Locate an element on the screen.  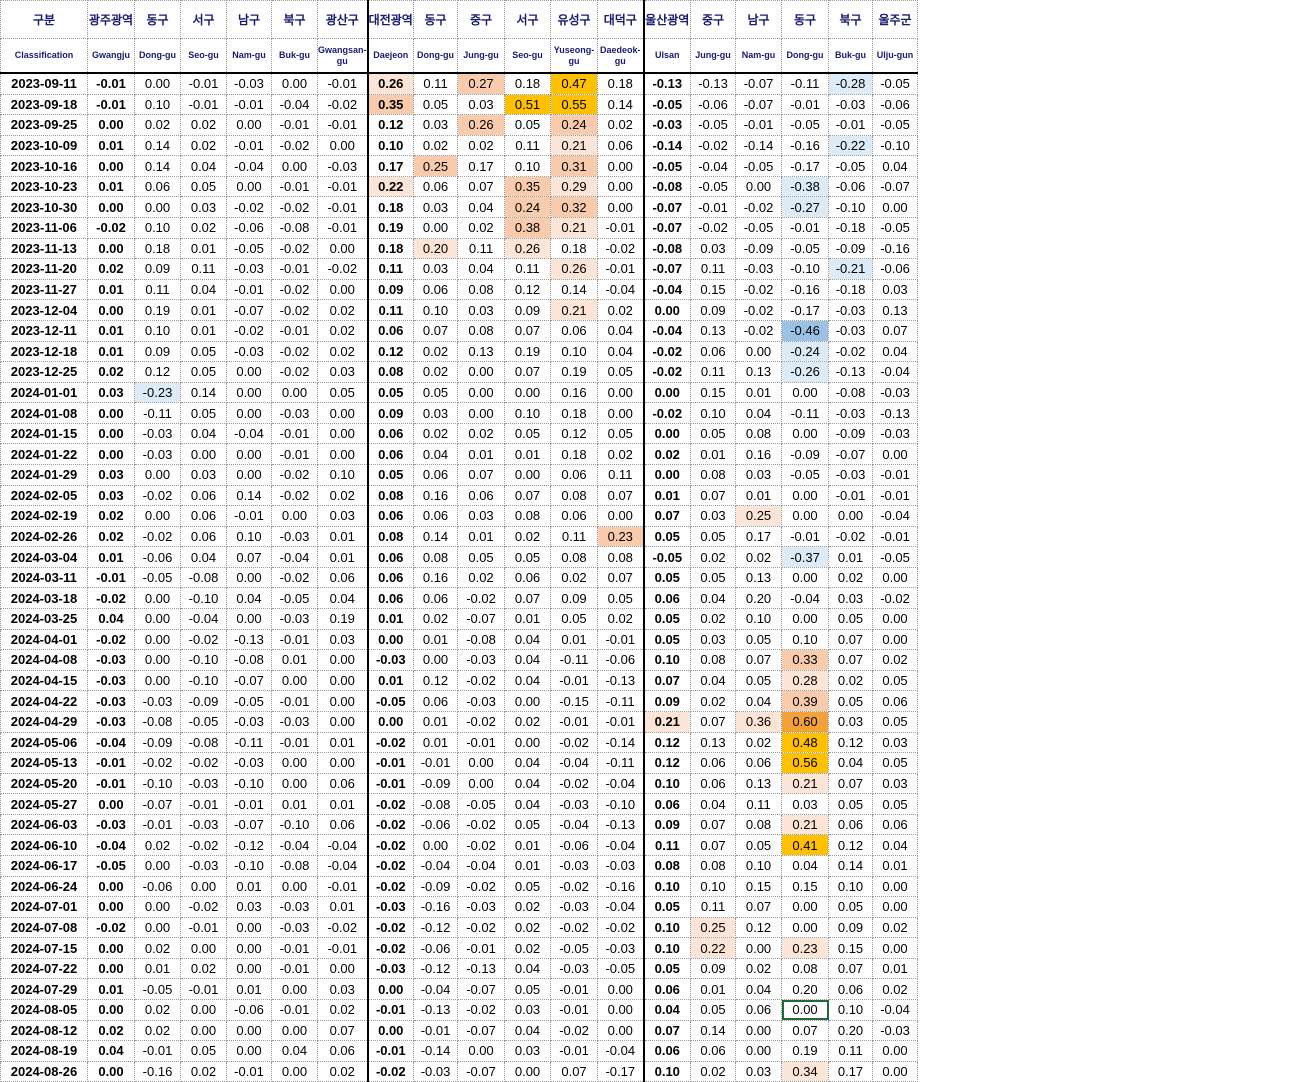
date-cell: 2024-05-27 is located at coordinates (44, 804).